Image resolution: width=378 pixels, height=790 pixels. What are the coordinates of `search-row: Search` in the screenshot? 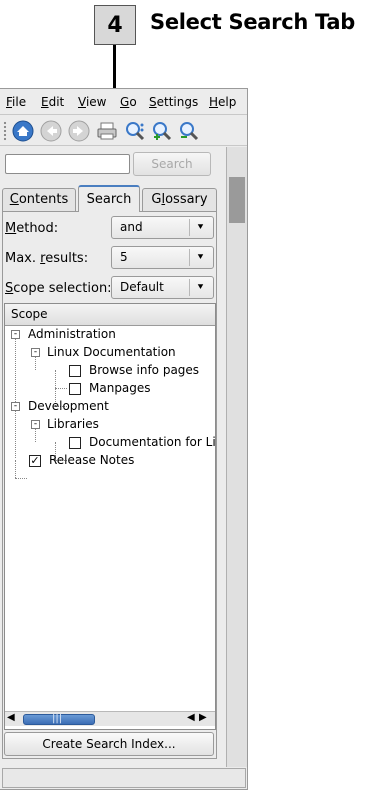 It's located at (113, 164).